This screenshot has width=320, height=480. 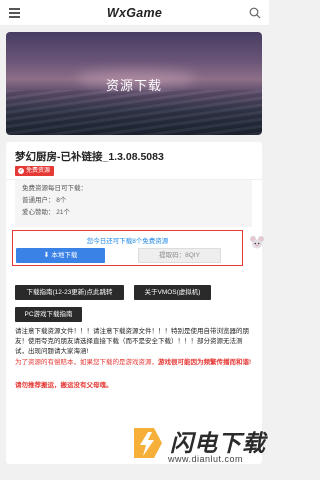 What do you see at coordinates (89, 157) in the screenshot?
I see `app-title: 梦幻厨房-已补链接_1.3.08.5083` at bounding box center [89, 157].